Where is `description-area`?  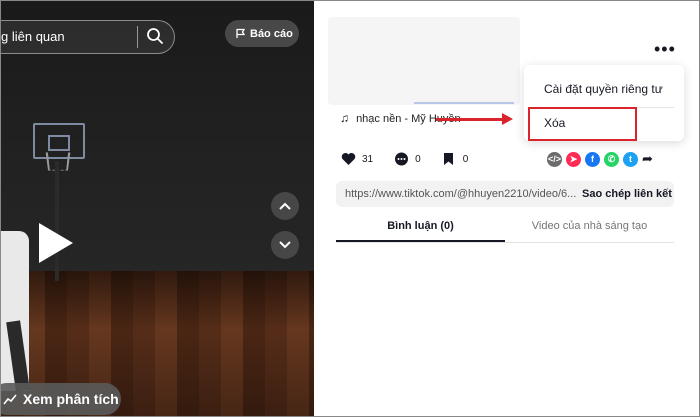
description-area is located at coordinates (424, 61).